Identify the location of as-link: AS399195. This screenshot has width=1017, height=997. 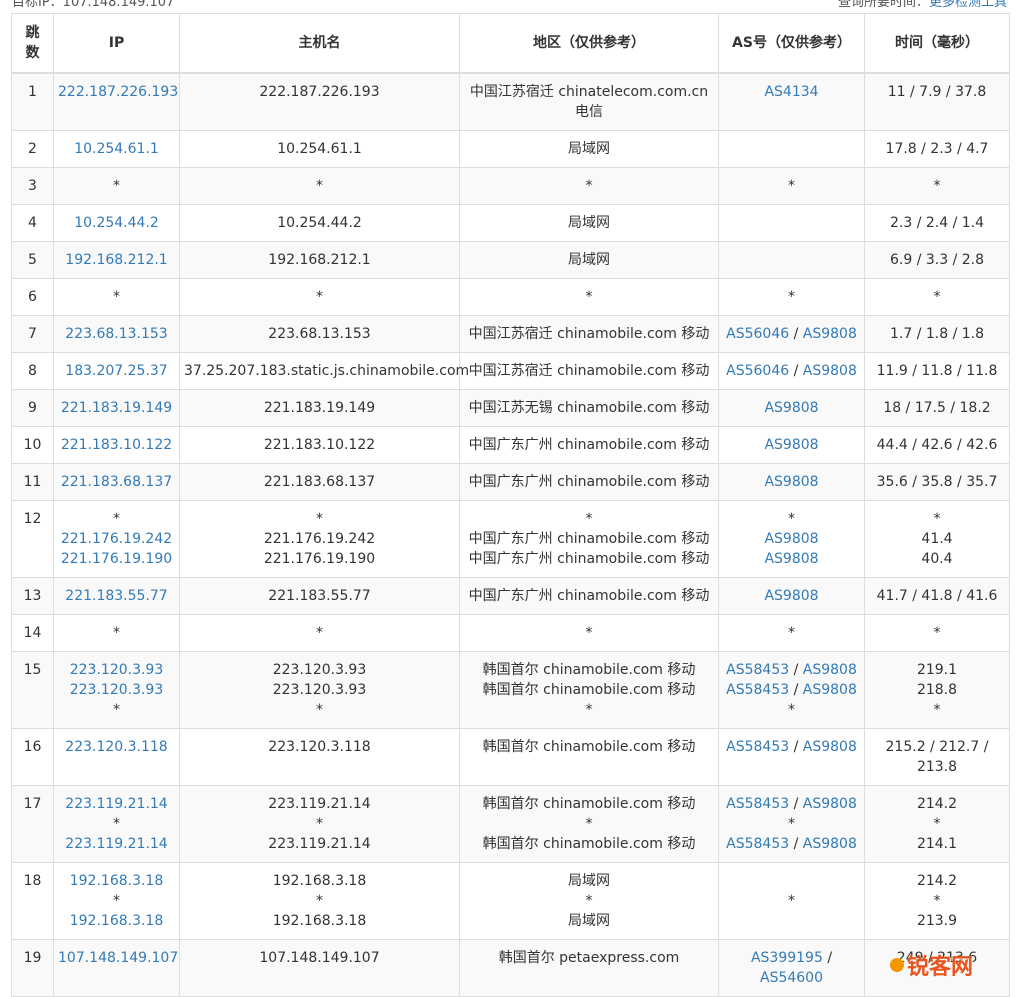
(787, 958).